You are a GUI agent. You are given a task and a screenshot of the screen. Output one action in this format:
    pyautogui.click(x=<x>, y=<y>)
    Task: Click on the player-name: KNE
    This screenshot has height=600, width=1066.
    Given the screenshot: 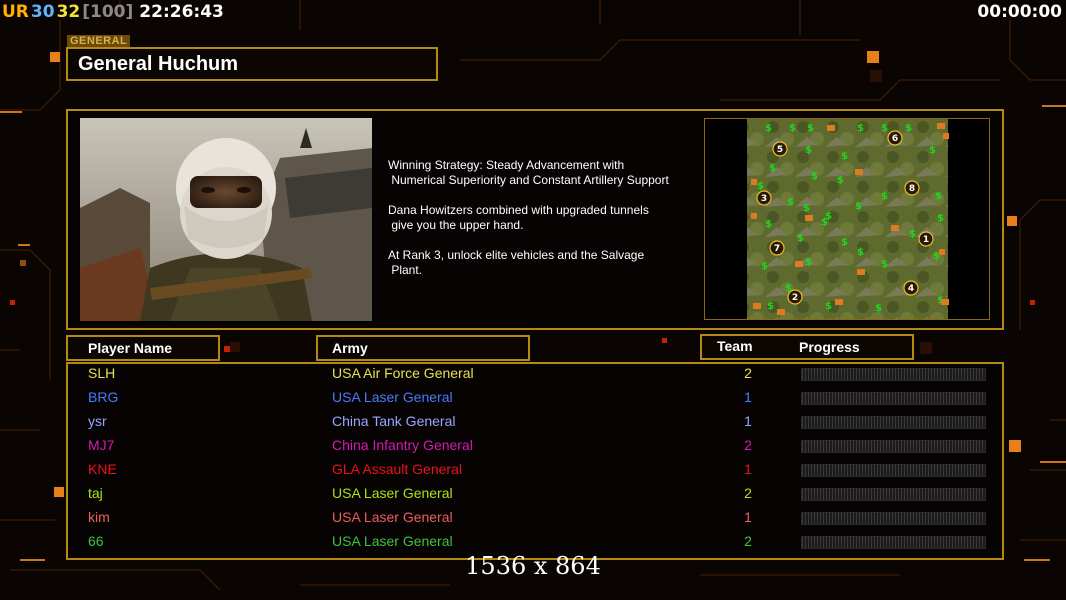 What is the action you would take?
    pyautogui.click(x=102, y=469)
    